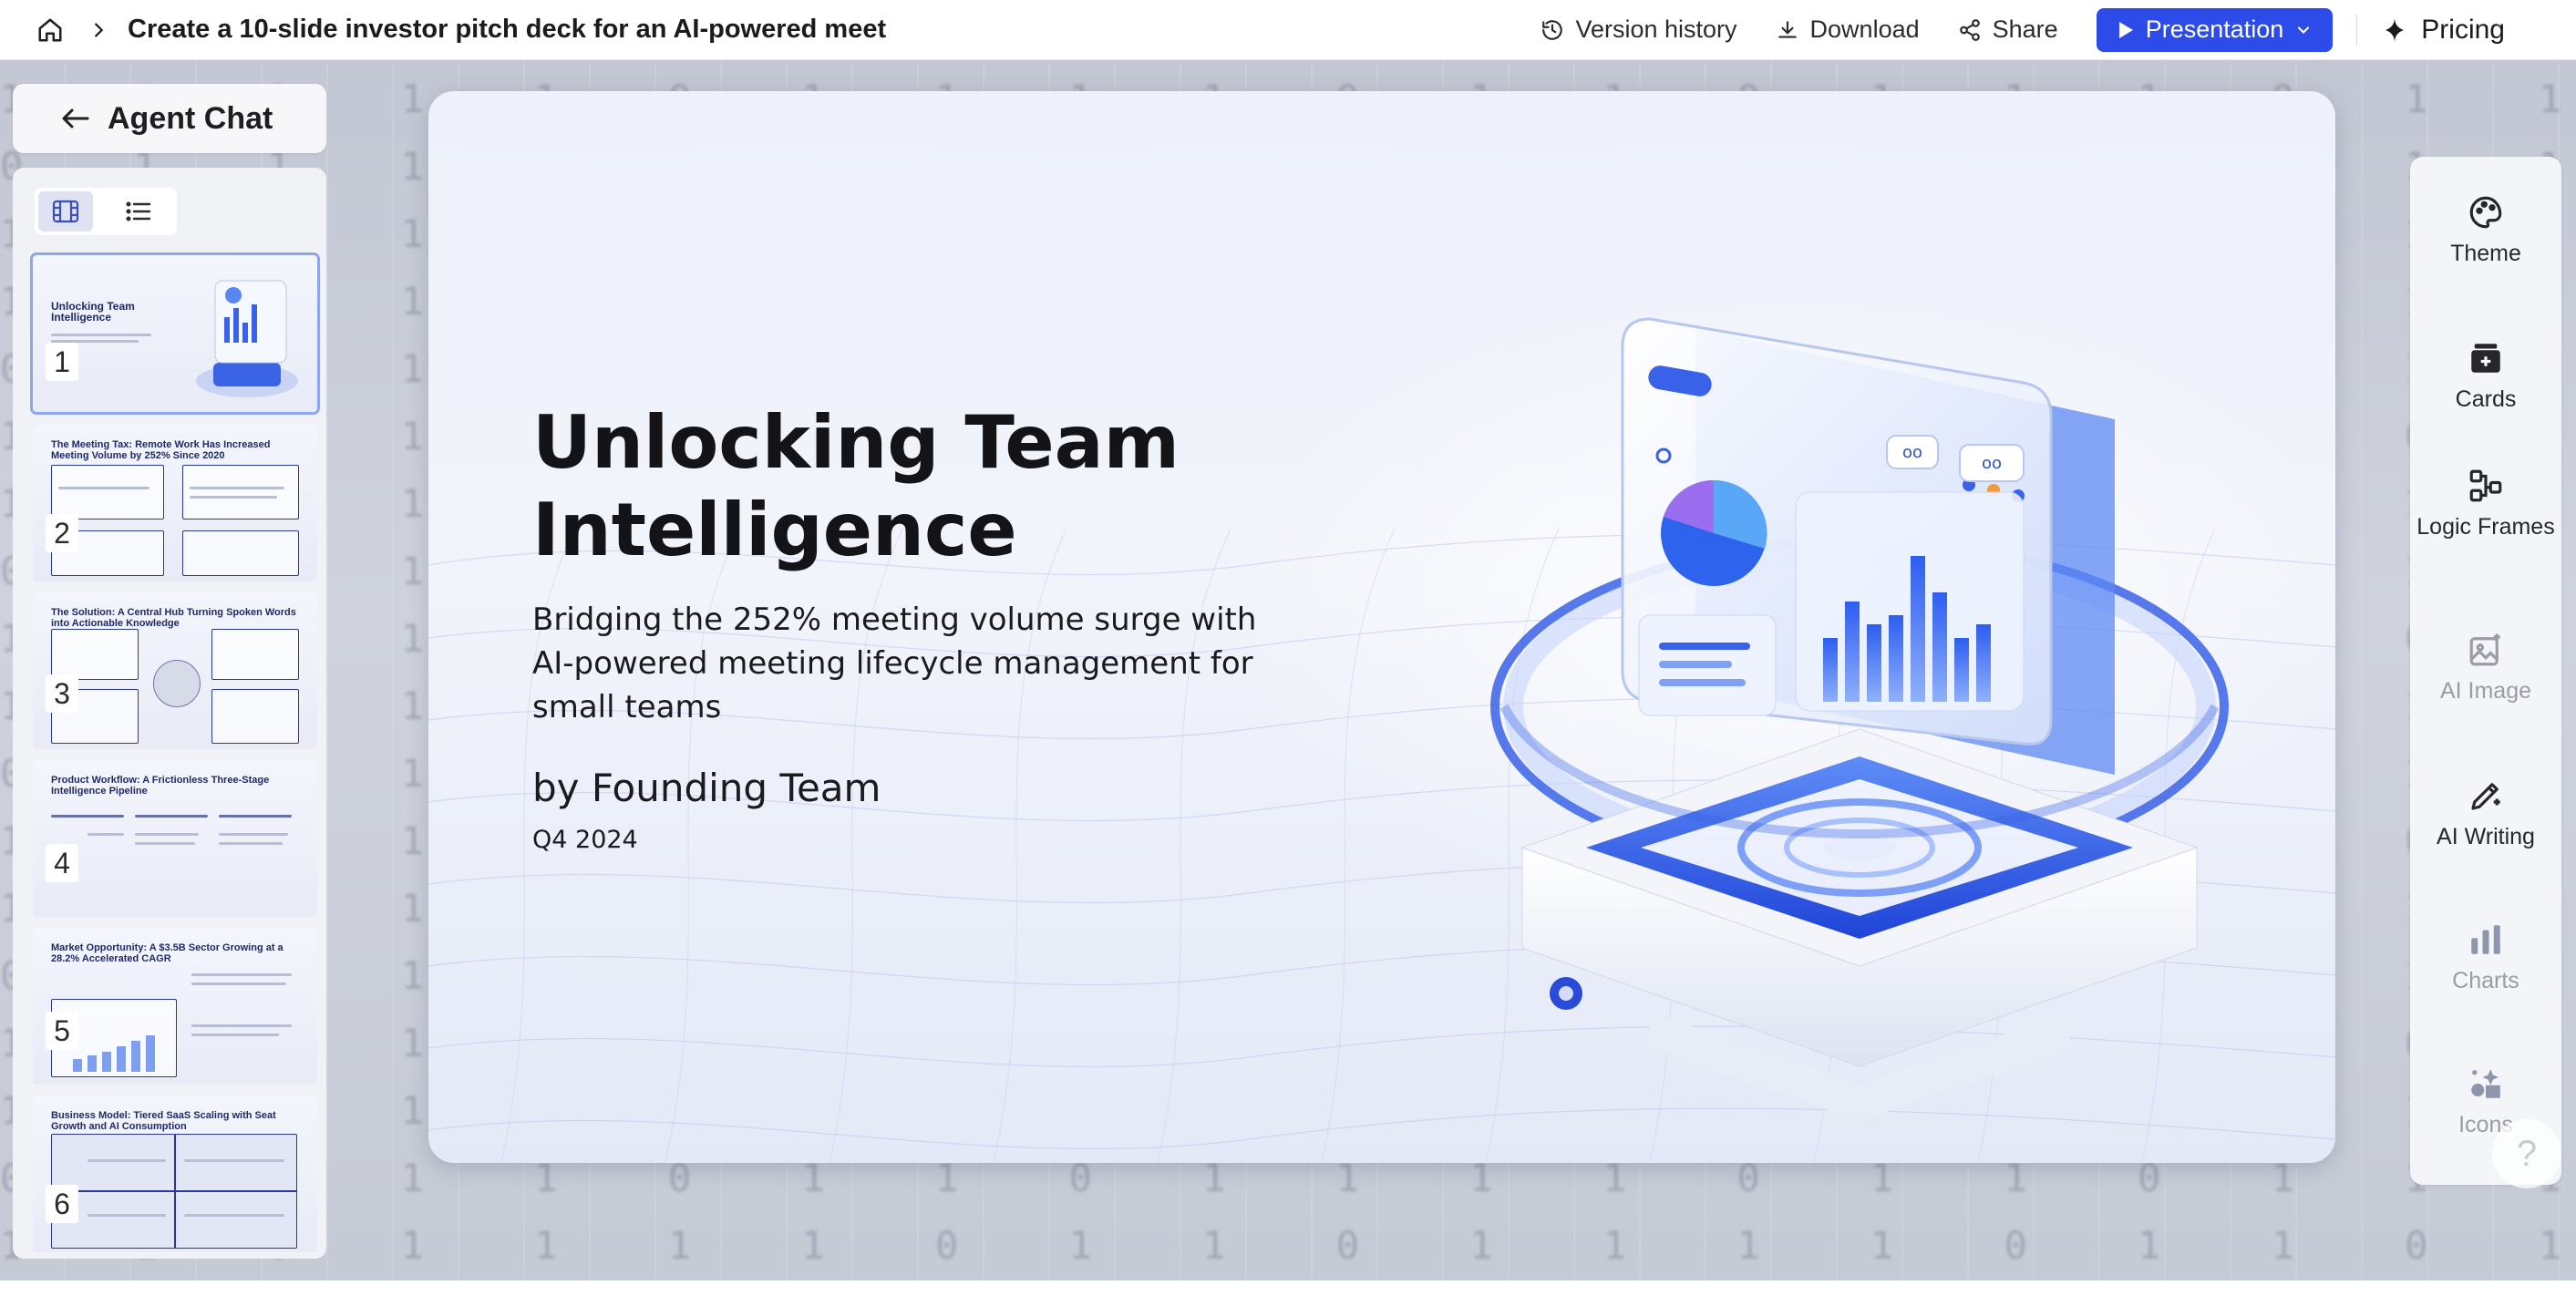  Describe the element at coordinates (2485, 1083) in the screenshot. I see `icons-icon` at that location.